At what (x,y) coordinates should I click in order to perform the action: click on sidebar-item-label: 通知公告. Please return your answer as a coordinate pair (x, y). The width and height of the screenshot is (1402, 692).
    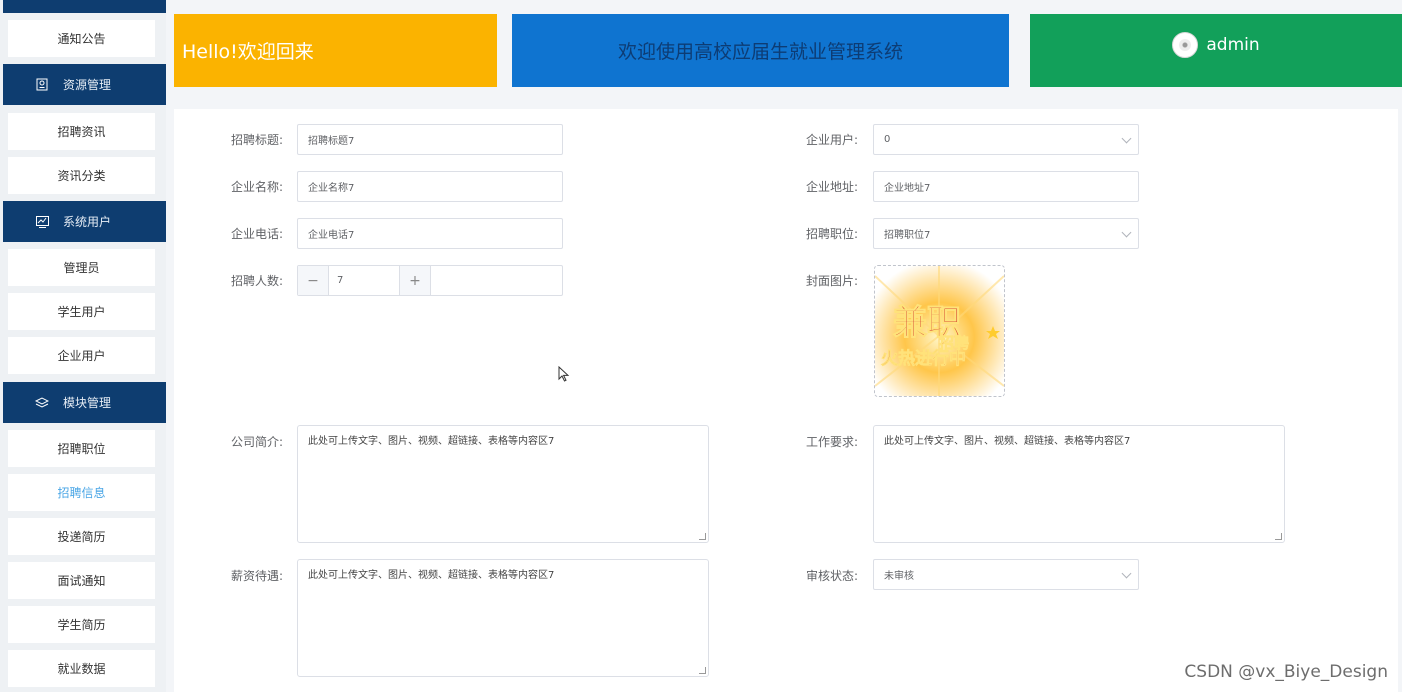
    Looking at the image, I should click on (81, 39).